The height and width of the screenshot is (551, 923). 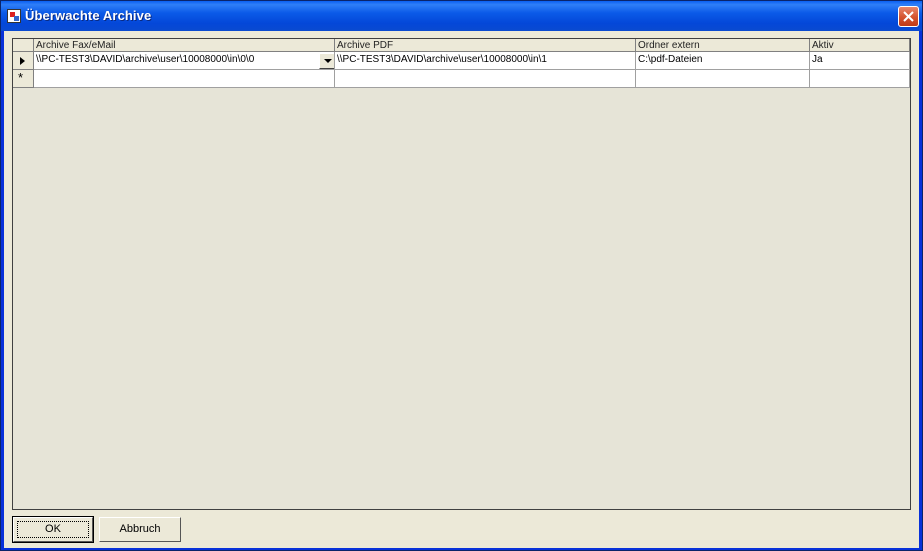 What do you see at coordinates (723, 45) in the screenshot?
I see `column-header-ordner-extern: Ordner extern` at bounding box center [723, 45].